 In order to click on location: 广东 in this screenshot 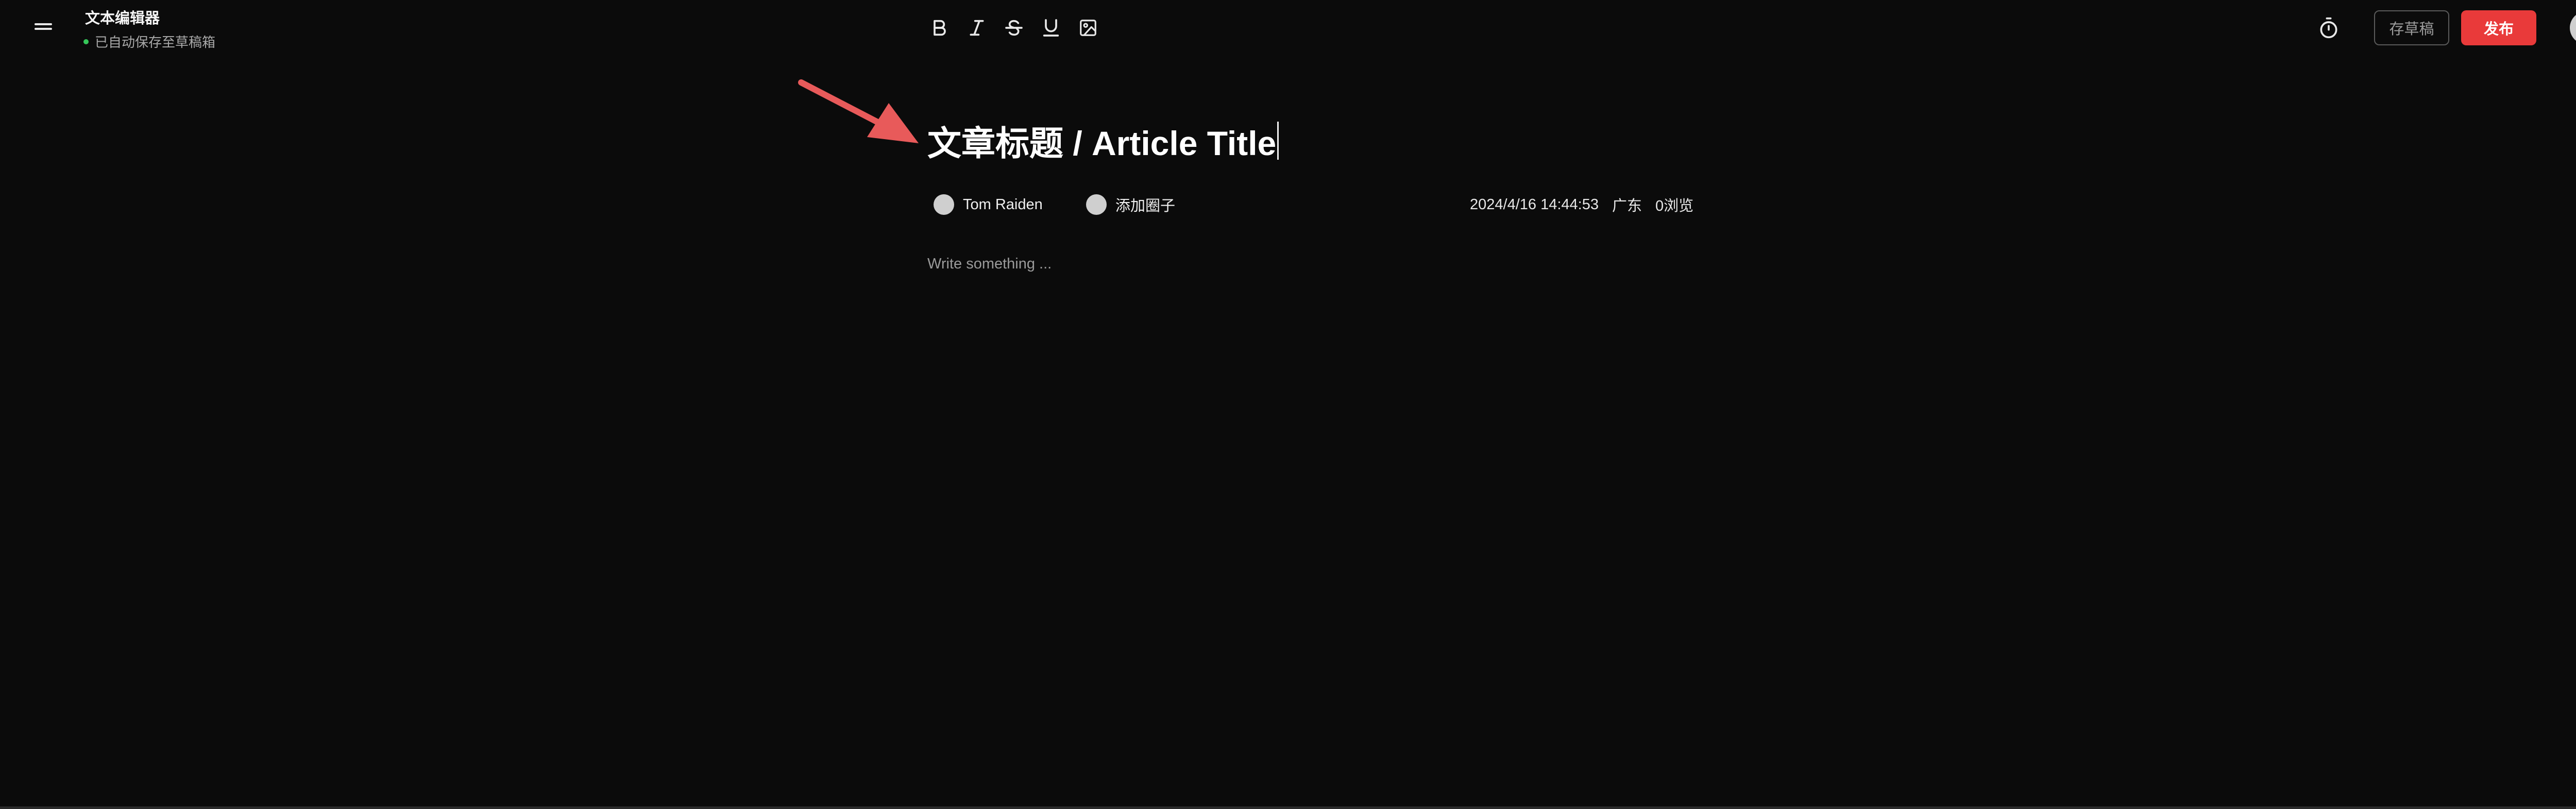, I will do `click(1627, 206)`.